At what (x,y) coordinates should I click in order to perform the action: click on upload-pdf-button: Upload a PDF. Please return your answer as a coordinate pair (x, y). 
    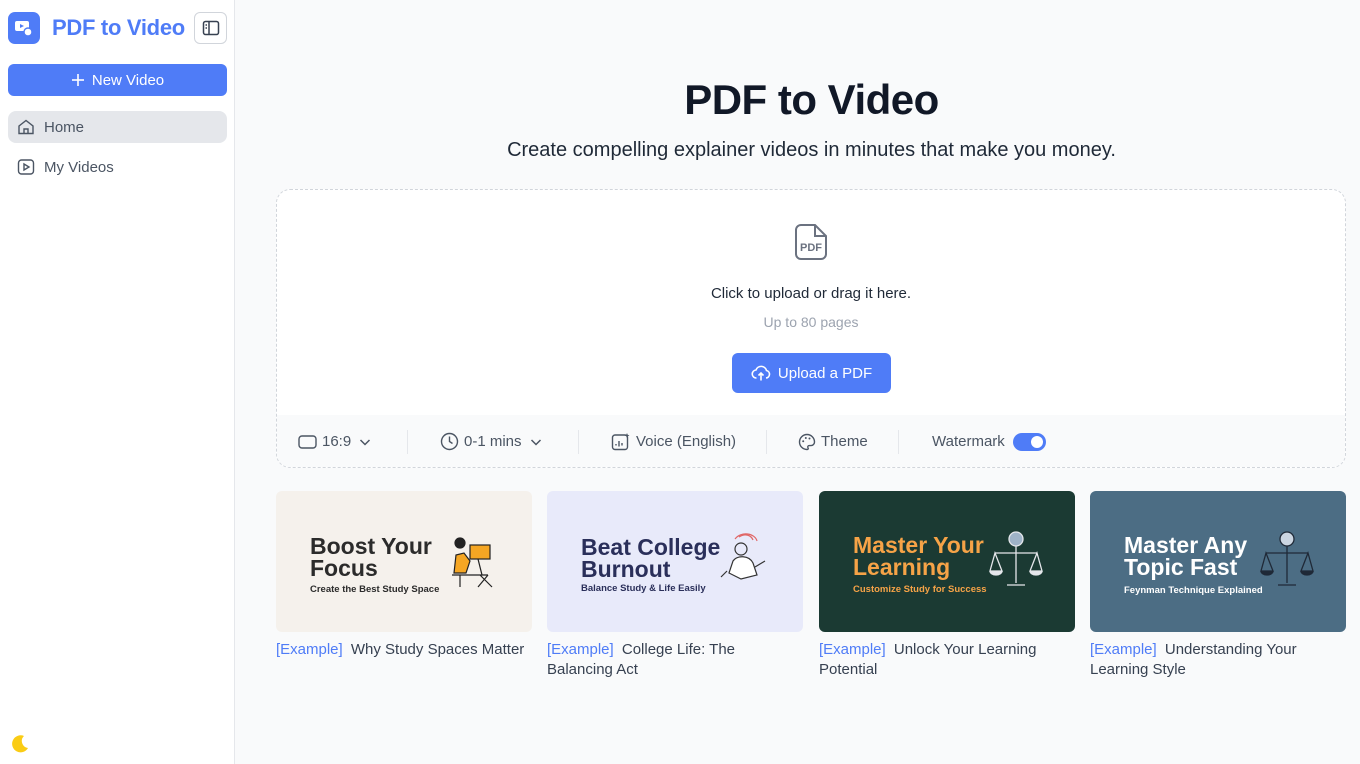
    Looking at the image, I should click on (811, 373).